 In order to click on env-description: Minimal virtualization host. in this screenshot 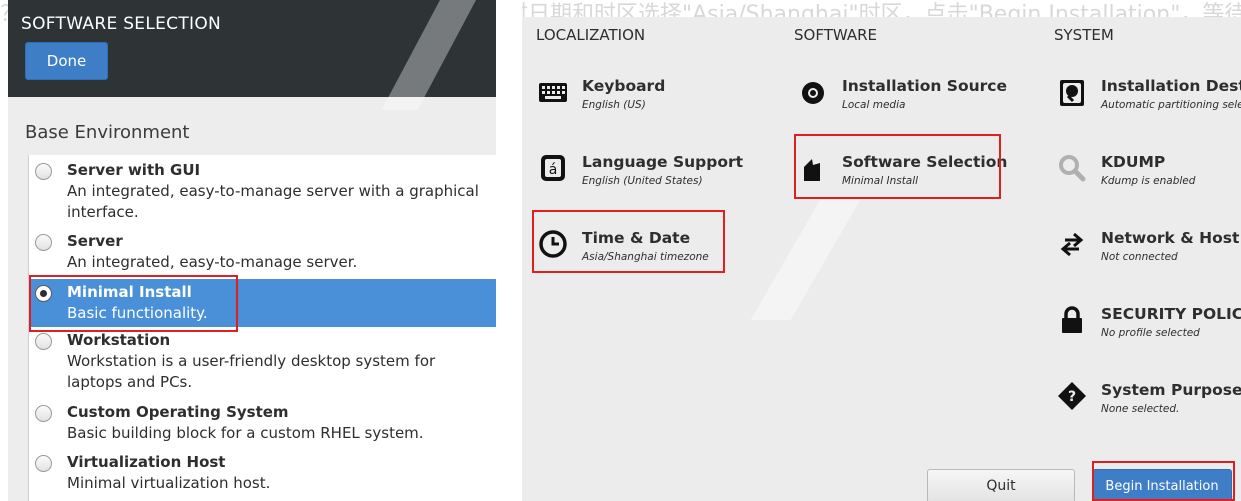, I will do `click(169, 483)`.